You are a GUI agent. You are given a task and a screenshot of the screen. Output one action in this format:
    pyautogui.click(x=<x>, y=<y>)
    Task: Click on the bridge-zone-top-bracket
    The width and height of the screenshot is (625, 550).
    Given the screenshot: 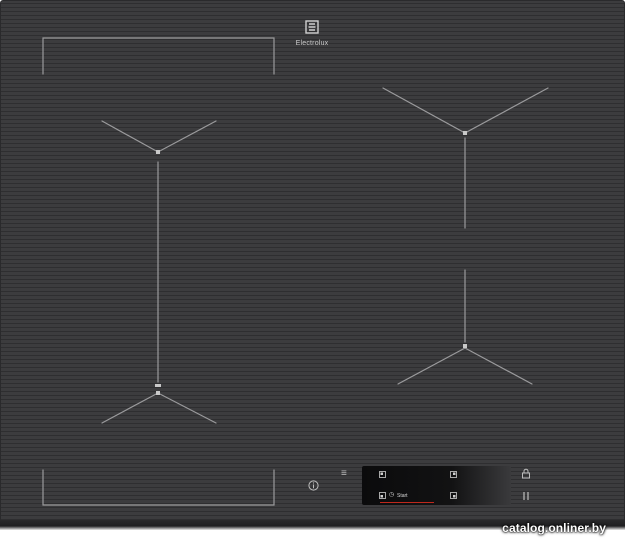 What is the action you would take?
    pyautogui.click(x=158, y=56)
    